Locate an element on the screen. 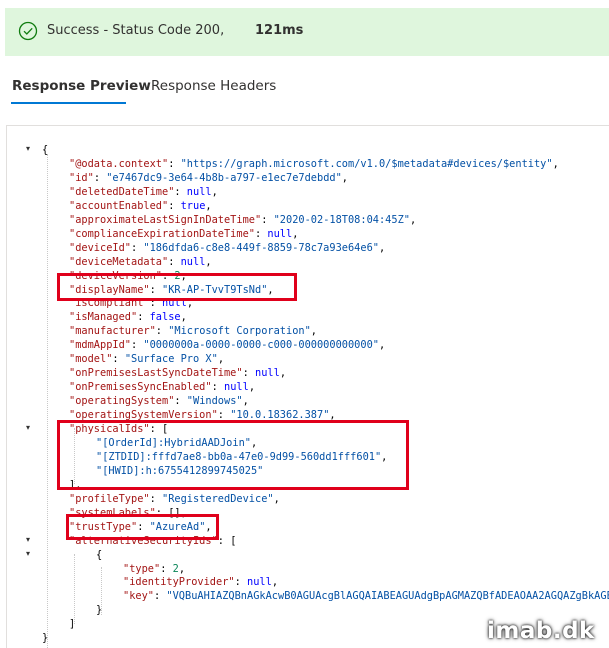 This screenshot has height=648, width=609. json-token: "manufacturer" is located at coordinates (112, 331).